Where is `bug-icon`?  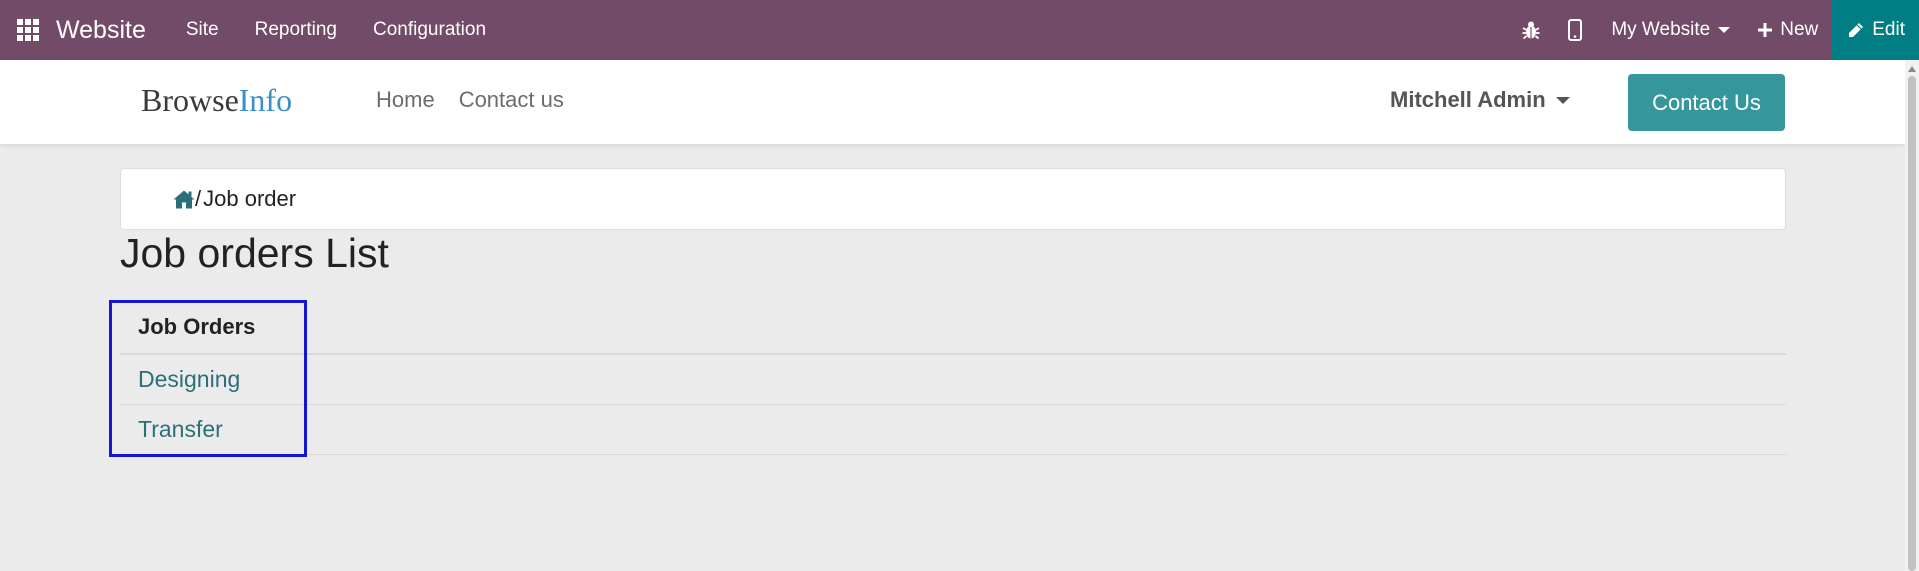 bug-icon is located at coordinates (1531, 30).